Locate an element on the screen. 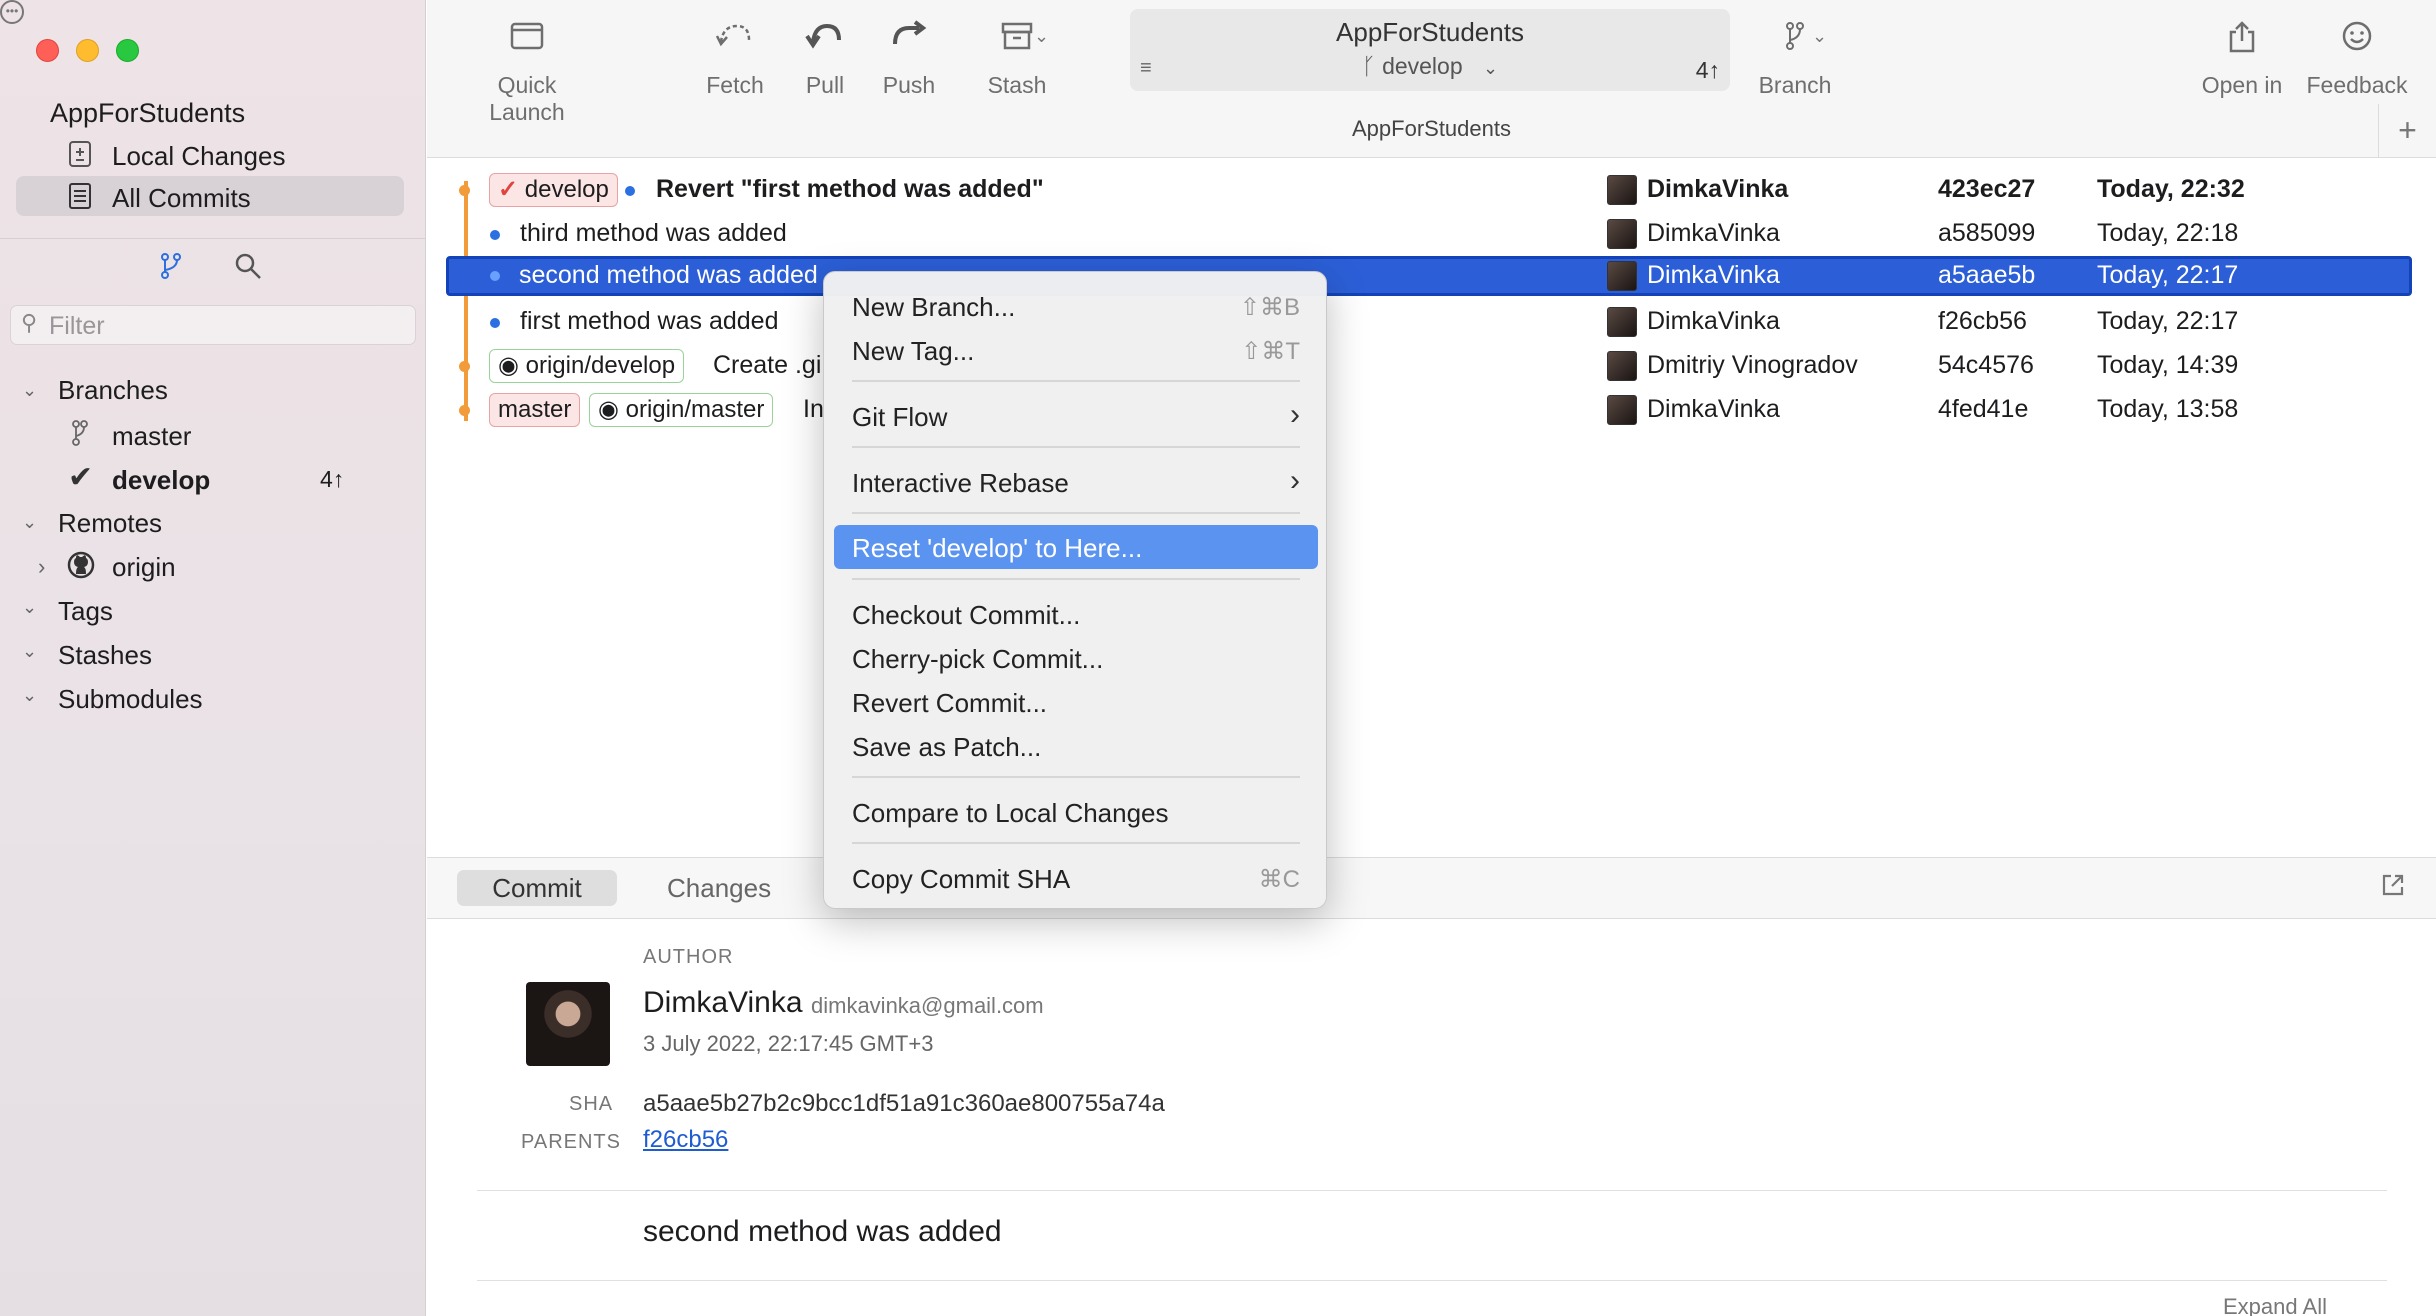  tab-commit: Commit is located at coordinates (537, 888).